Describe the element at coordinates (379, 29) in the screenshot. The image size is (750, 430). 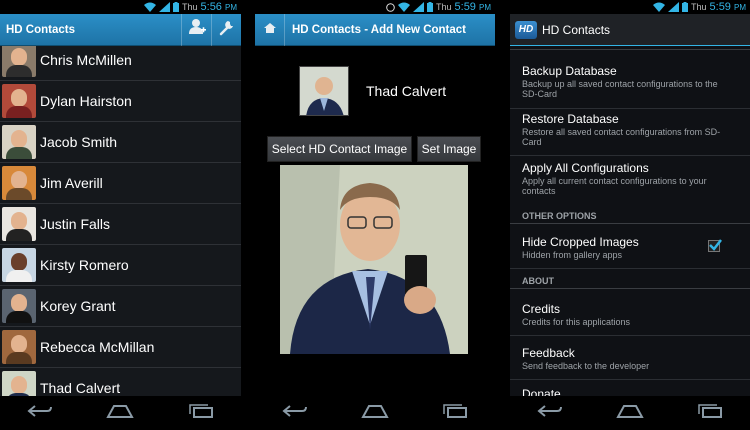
I see `screen-title: HD Contacts - Add New Contact` at that location.